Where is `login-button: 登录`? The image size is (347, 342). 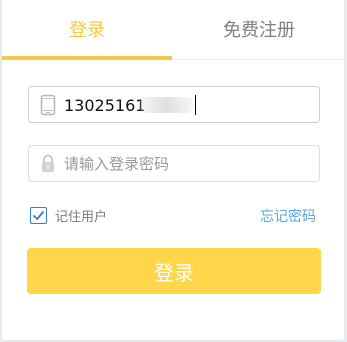 login-button: 登录 is located at coordinates (174, 271).